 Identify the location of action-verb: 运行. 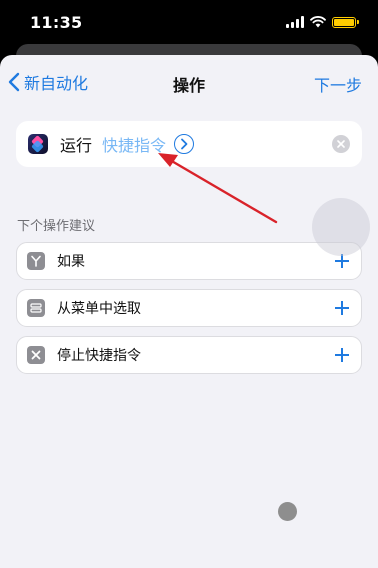
(76, 145).